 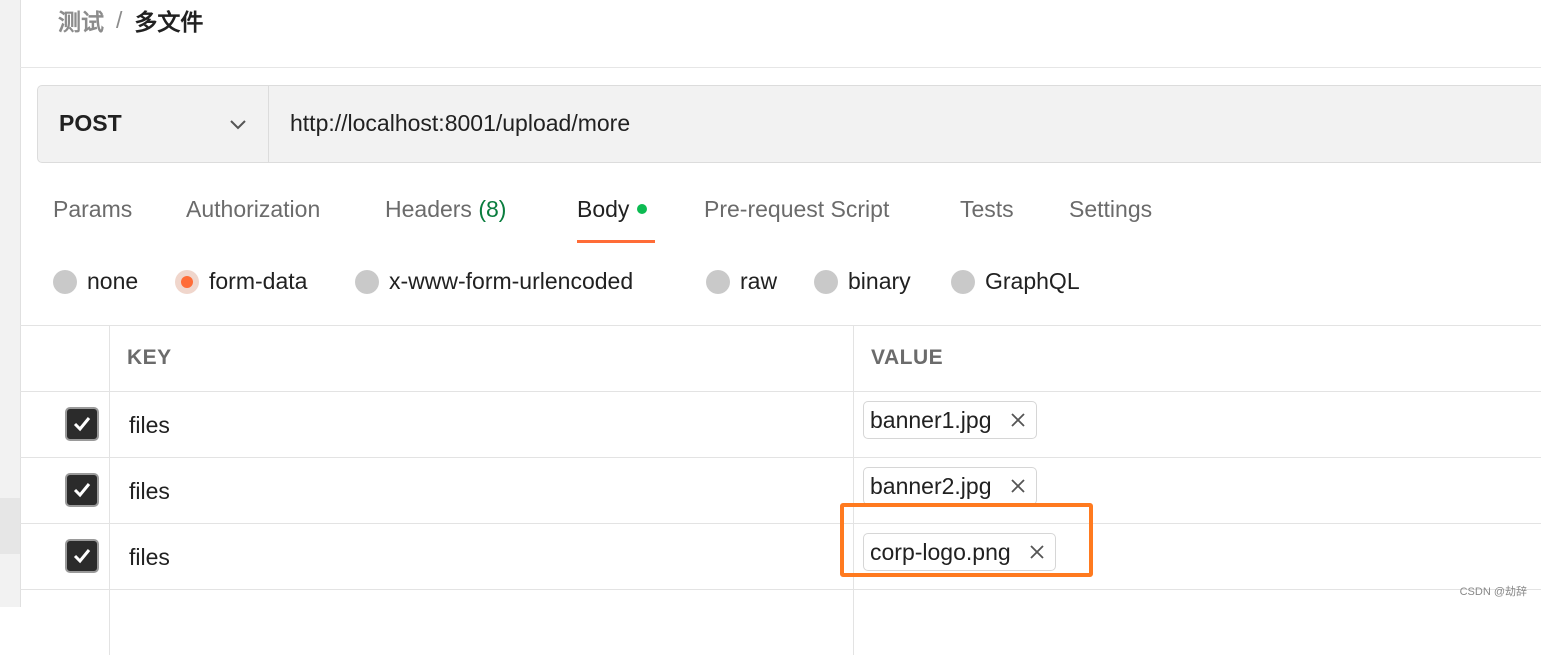 What do you see at coordinates (789, 124) in the screenshot?
I see `request-url-bar: POST http://localhost:8001/upload/more` at bounding box center [789, 124].